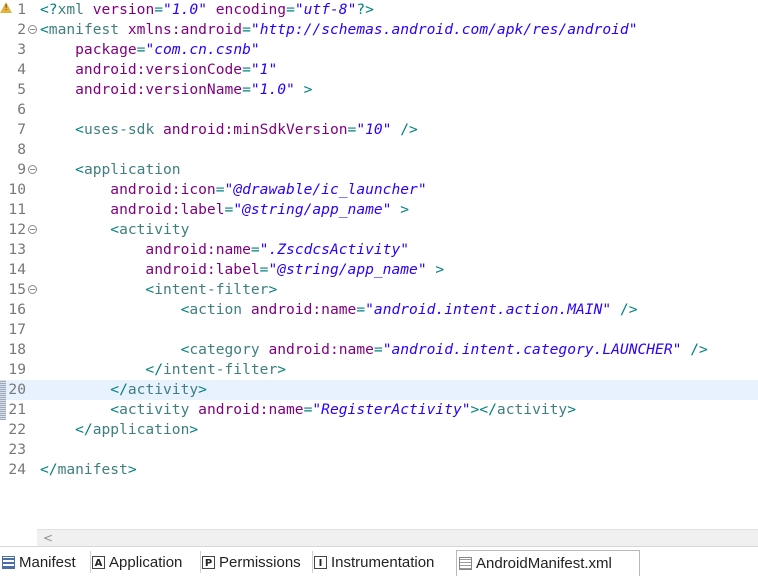 This screenshot has height=580, width=758. I want to click on code-token: />, so click(404, 129).